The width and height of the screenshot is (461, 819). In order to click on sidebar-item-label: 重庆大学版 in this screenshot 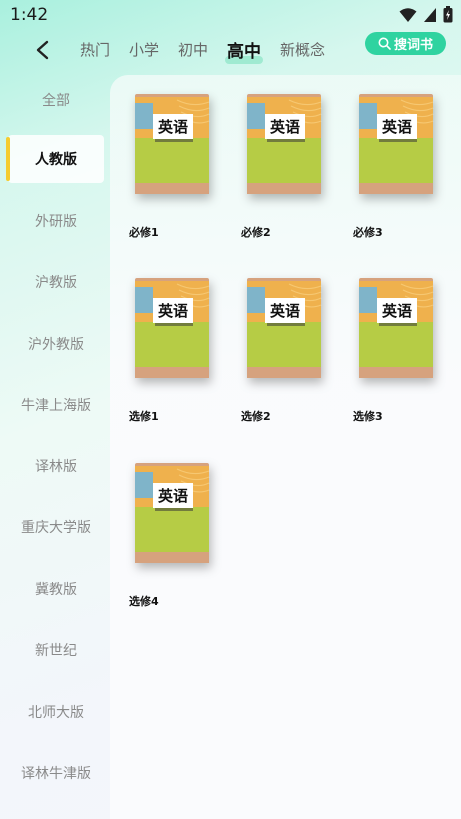, I will do `click(56, 528)`.